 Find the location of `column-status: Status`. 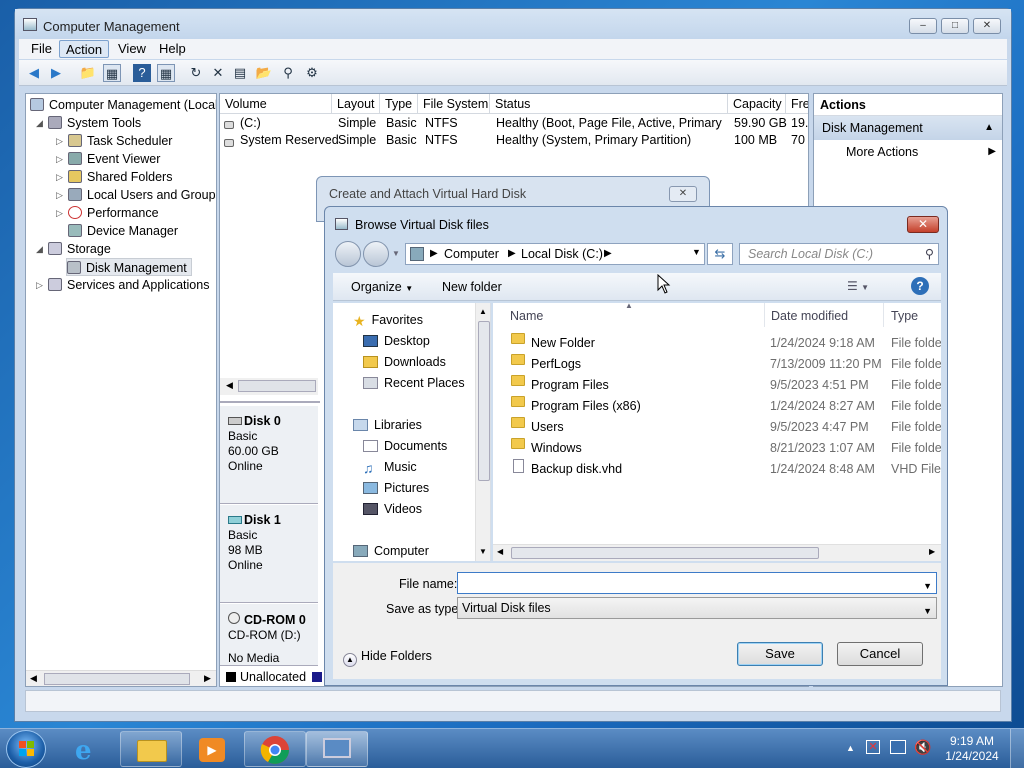

column-status: Status is located at coordinates (609, 104).